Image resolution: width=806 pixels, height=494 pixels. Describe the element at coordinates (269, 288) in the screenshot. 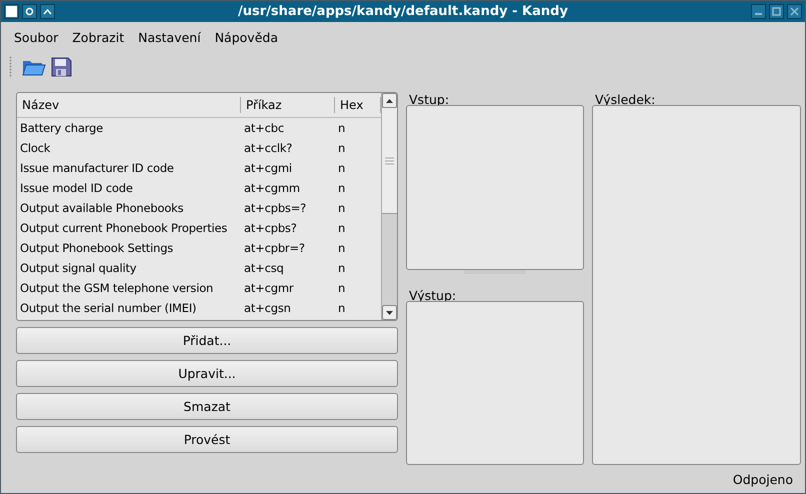

I see `table-cell-text: at+cgmr` at that location.